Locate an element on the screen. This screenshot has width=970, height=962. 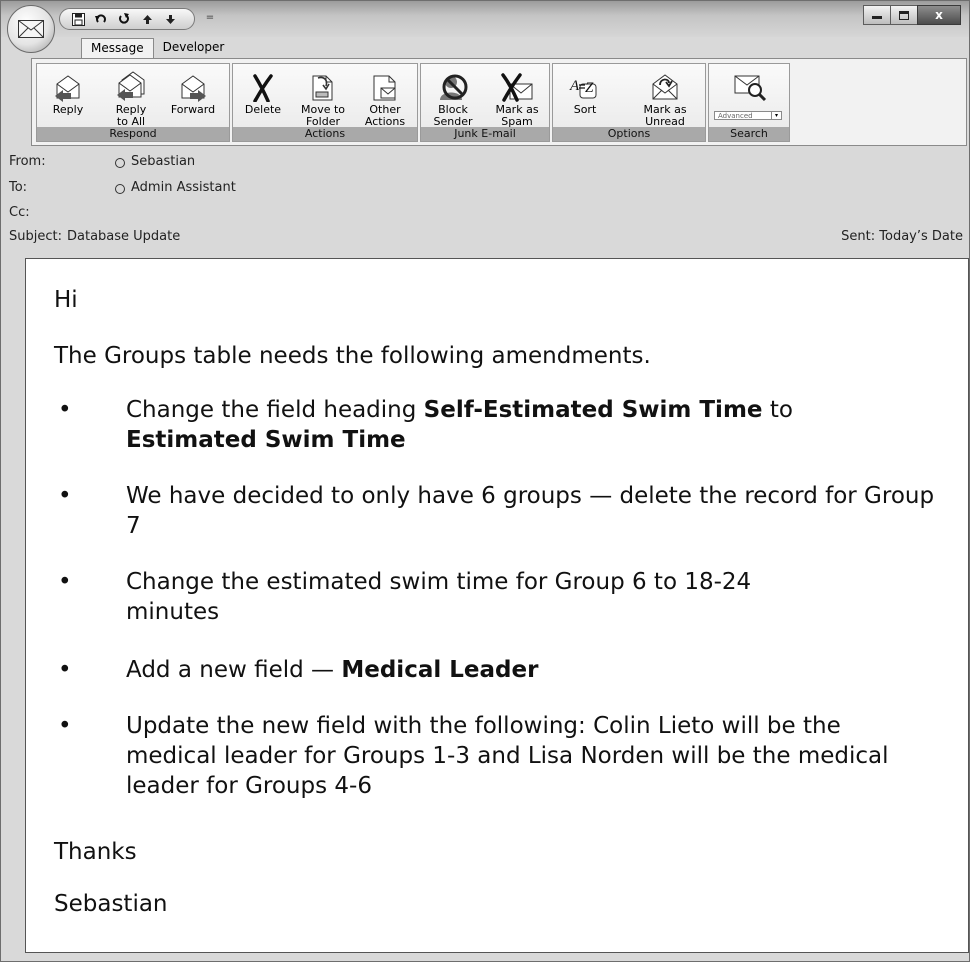
forward-icon is located at coordinates (193, 88).